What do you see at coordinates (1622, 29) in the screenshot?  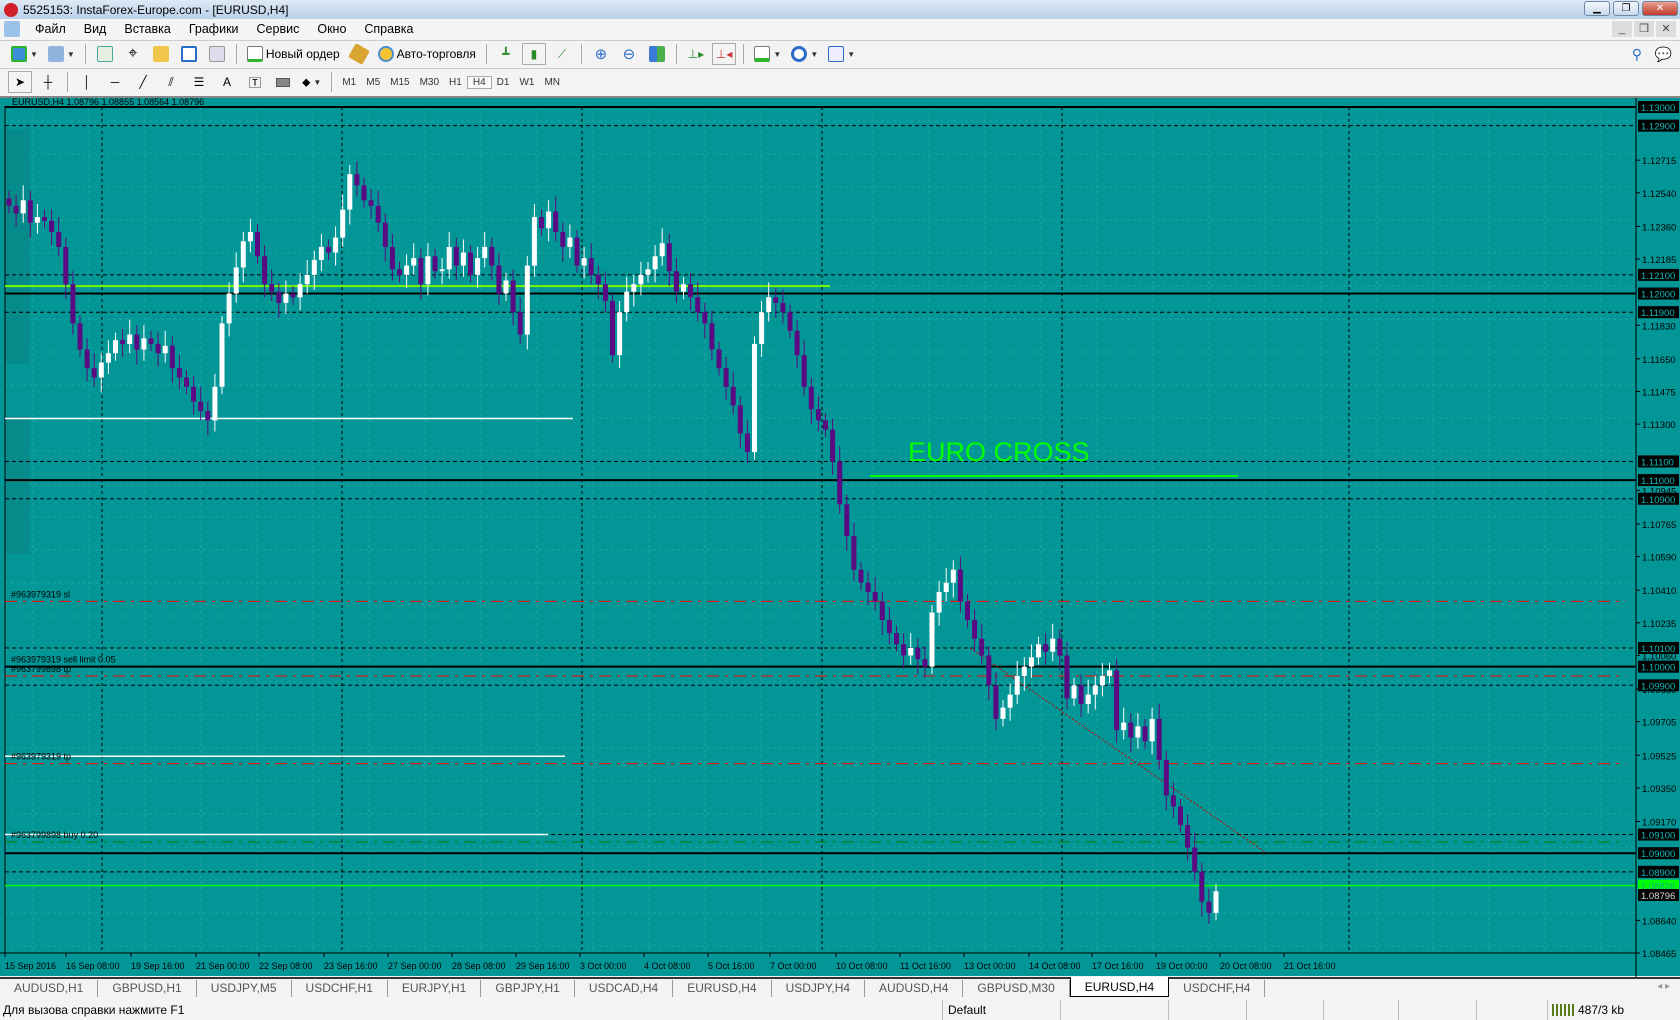 I see `mdi-minimize-button: _` at bounding box center [1622, 29].